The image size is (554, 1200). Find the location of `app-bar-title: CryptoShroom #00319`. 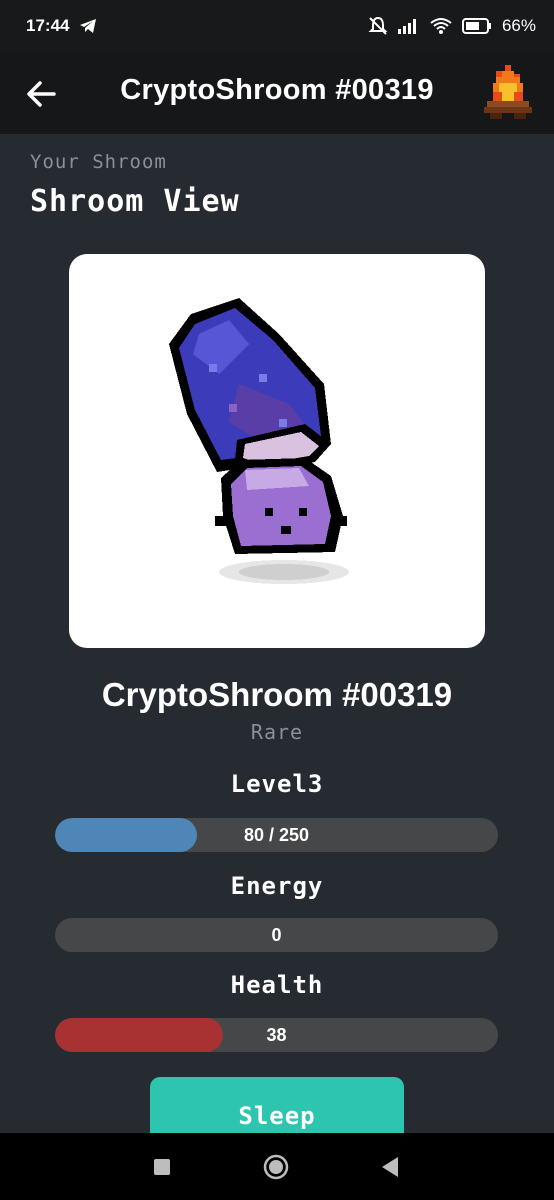

app-bar-title: CryptoShroom #00319 is located at coordinates (277, 90).